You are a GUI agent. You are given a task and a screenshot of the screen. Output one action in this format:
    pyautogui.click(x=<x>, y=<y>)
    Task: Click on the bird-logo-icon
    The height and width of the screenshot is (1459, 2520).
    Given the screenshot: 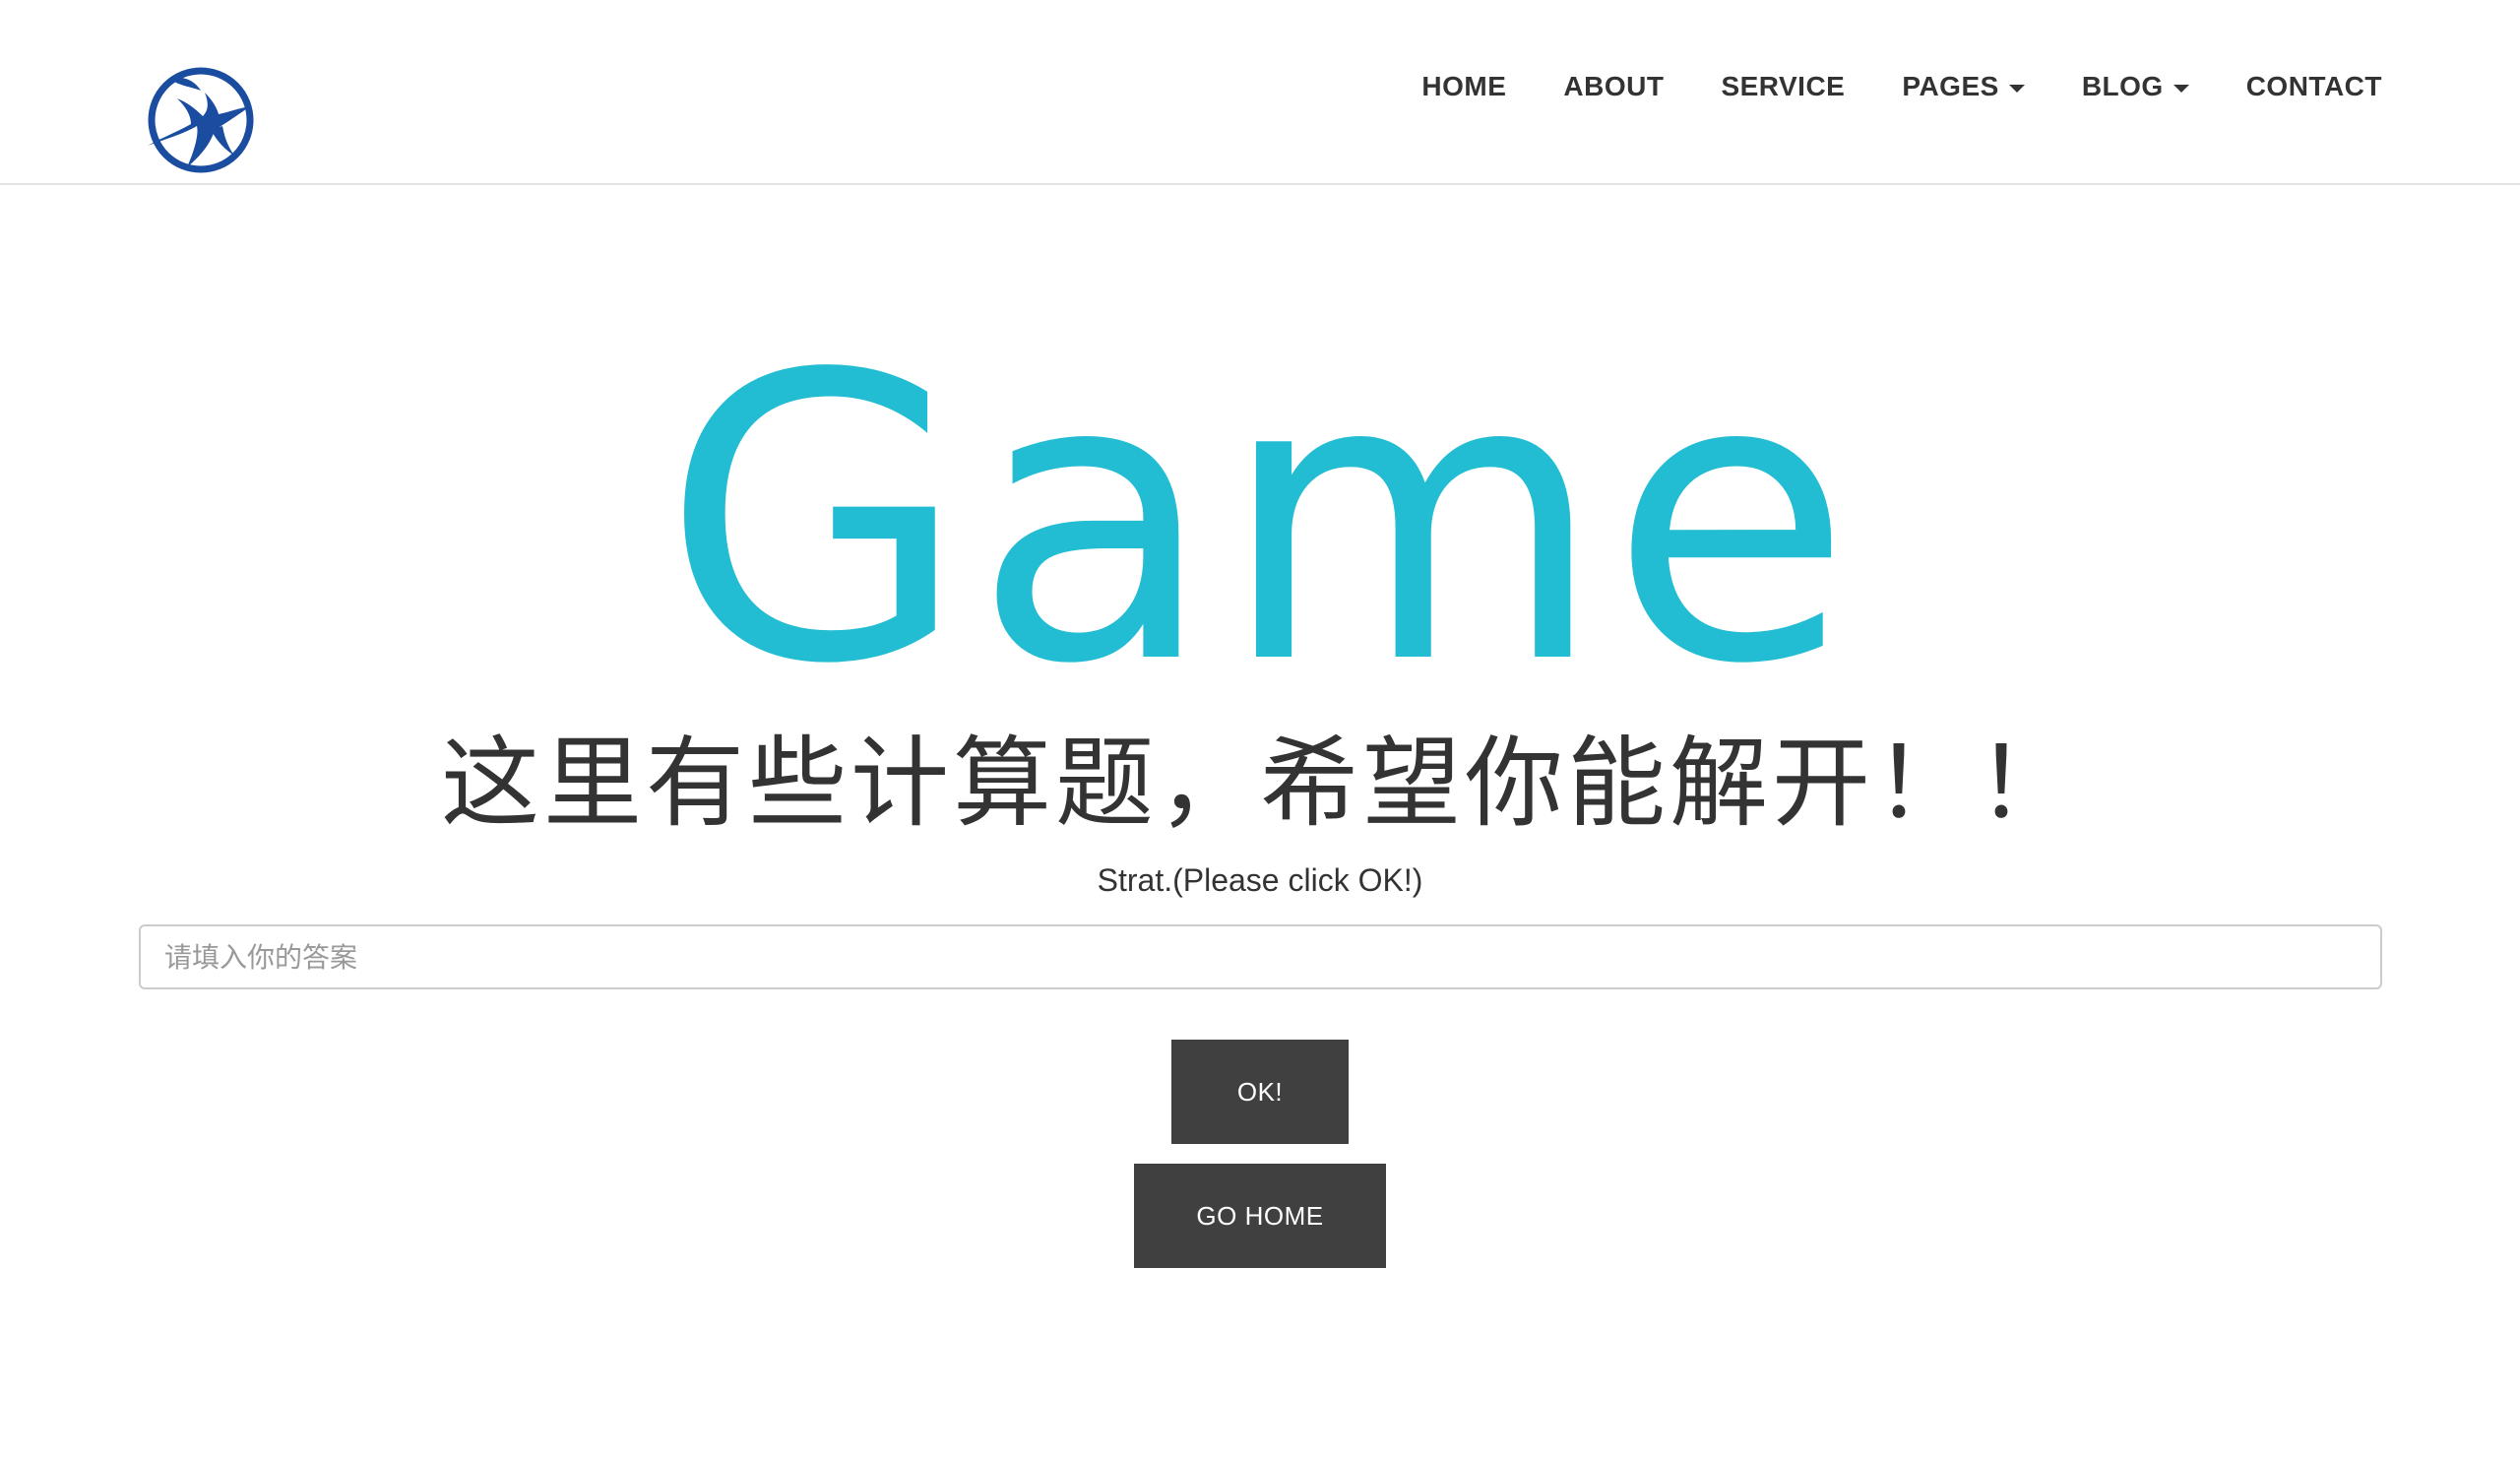 What is the action you would take?
    pyautogui.click(x=201, y=120)
    